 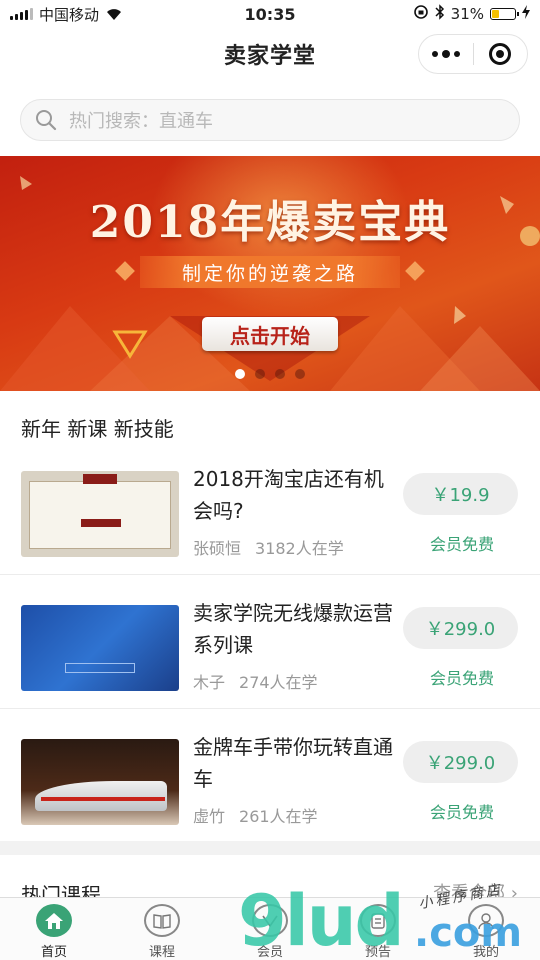 I want to click on carrier-label: 中国移动, so click(x=69, y=14).